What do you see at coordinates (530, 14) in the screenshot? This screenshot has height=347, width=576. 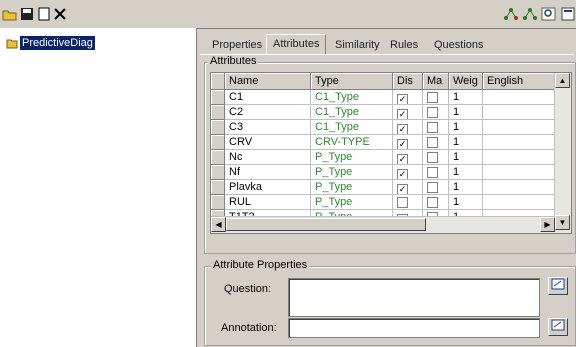 I see `network-add-icon` at bounding box center [530, 14].